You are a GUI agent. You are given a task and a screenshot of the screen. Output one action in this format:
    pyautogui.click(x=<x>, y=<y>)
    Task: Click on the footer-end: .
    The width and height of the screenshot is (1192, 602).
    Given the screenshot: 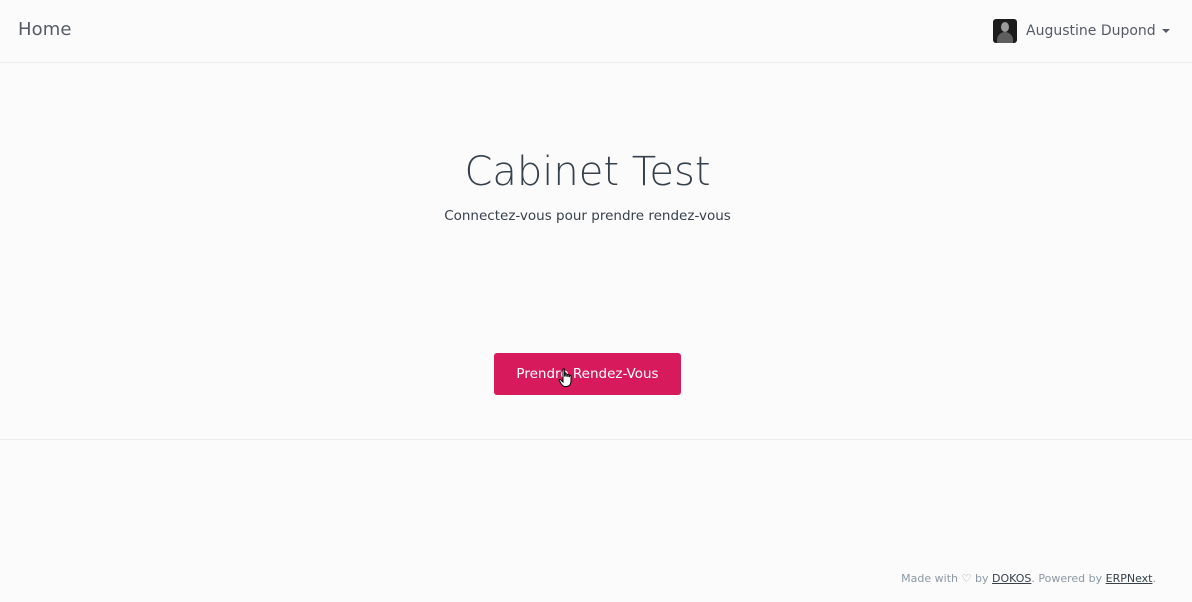 What is the action you would take?
    pyautogui.click(x=1154, y=578)
    